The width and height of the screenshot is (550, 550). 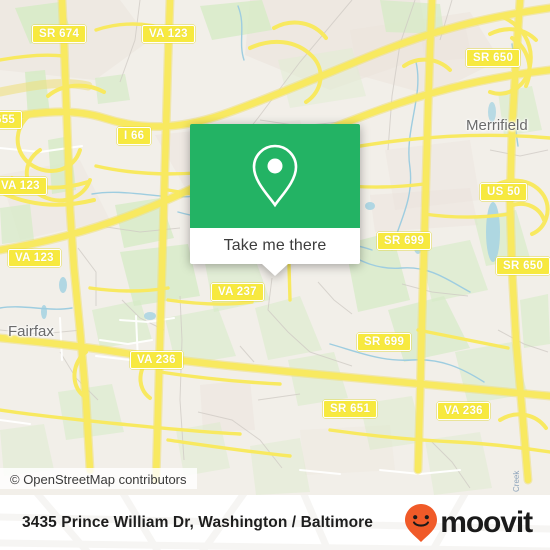 I want to click on location-pin-icon, so click(x=275, y=176).